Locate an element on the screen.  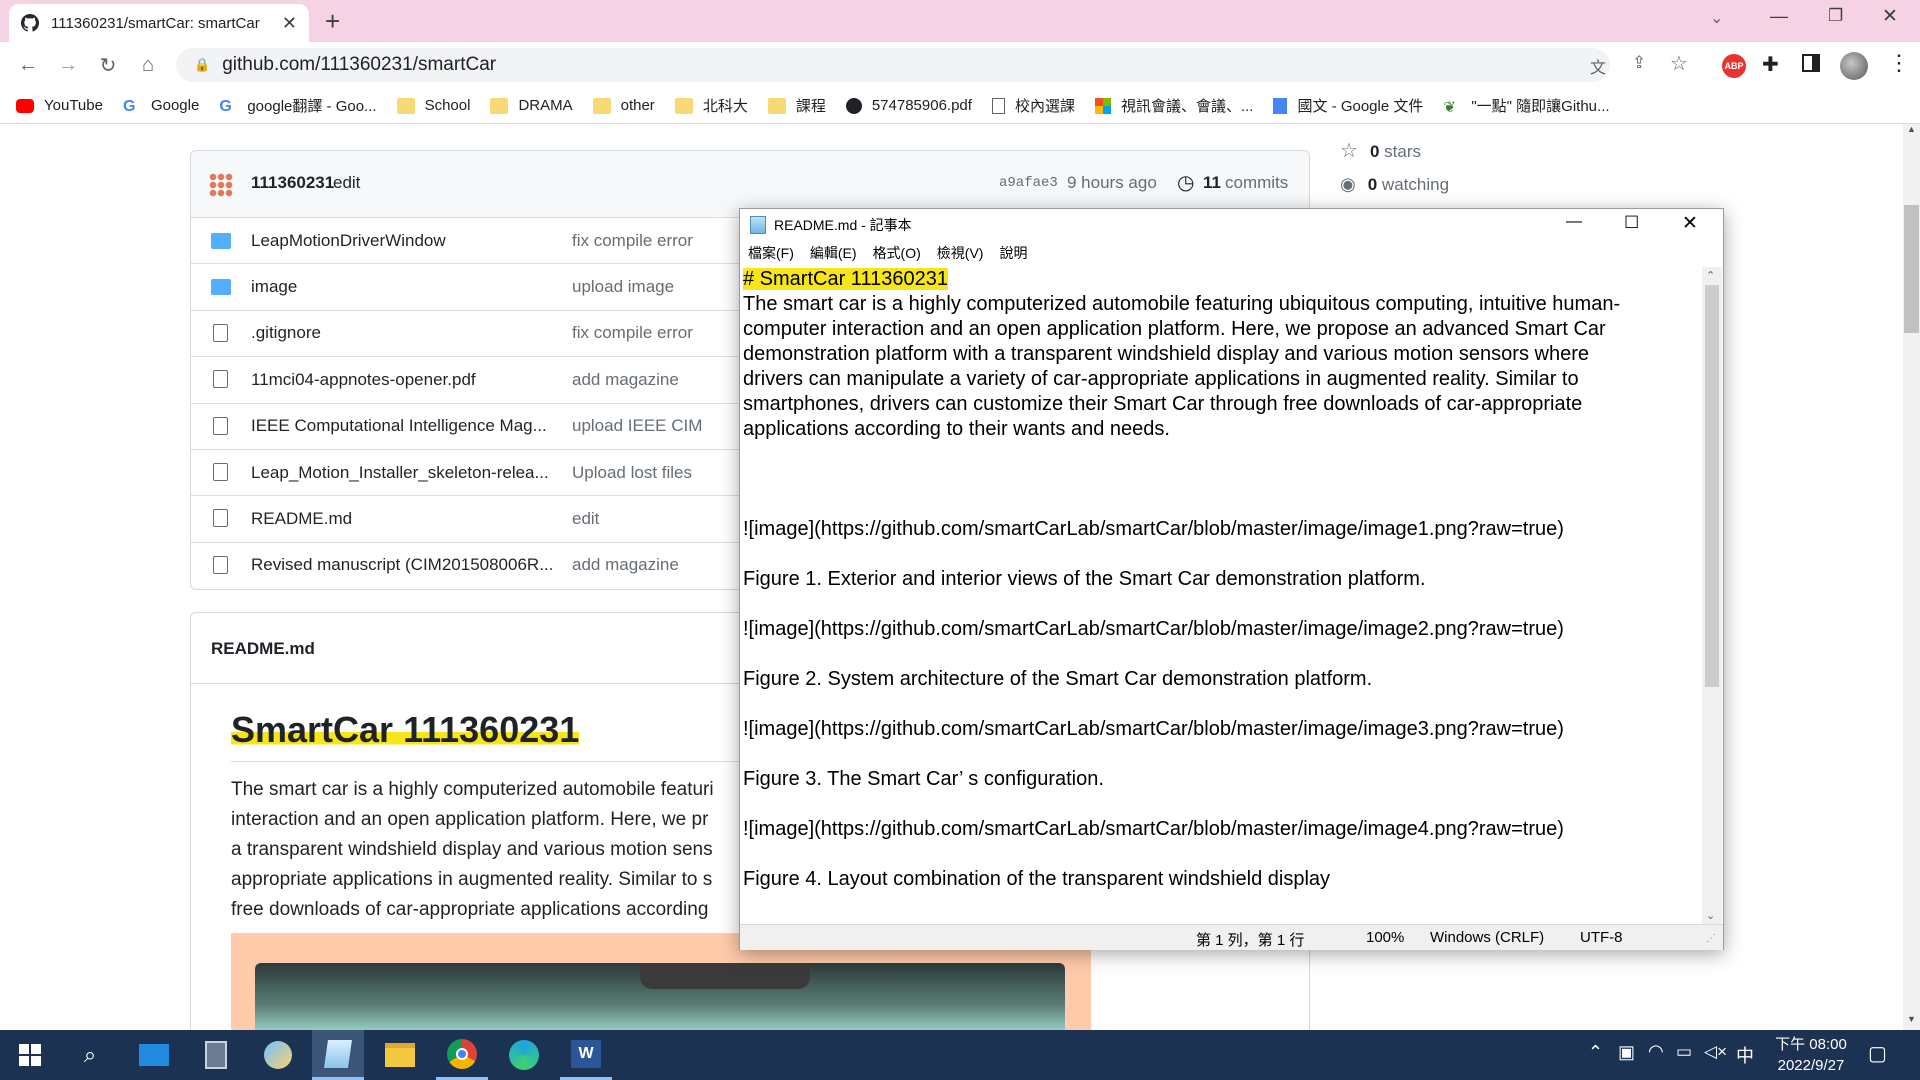
bookmark-label: other is located at coordinates (637, 105).